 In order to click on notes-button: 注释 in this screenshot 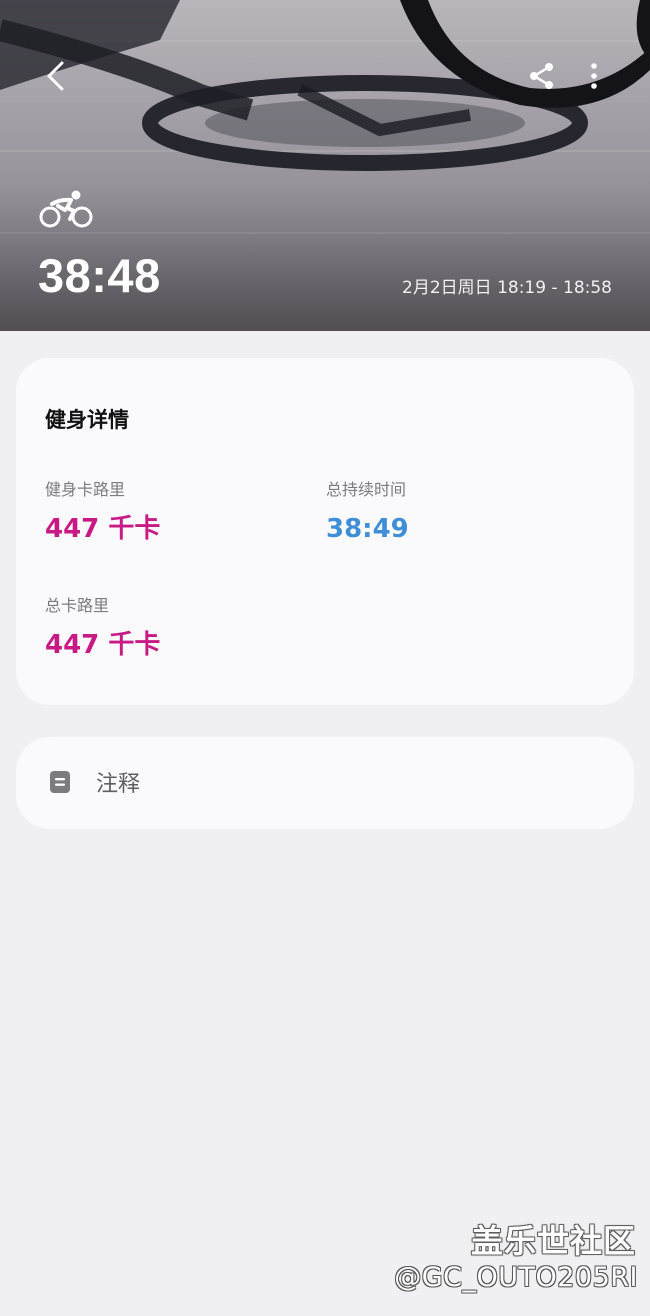, I will do `click(325, 783)`.